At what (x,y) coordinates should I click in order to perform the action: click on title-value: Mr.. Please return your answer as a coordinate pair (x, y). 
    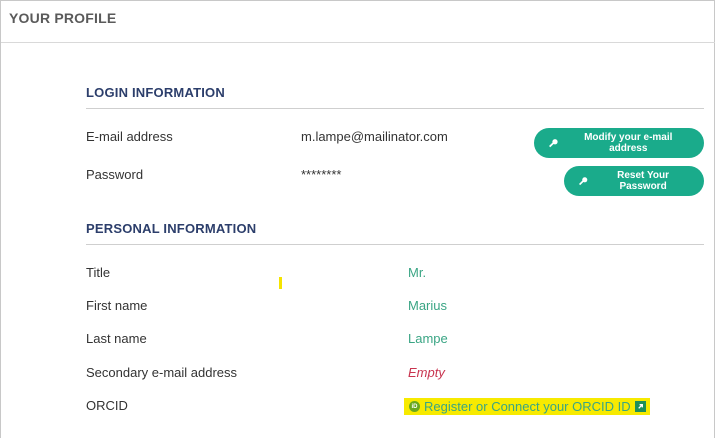
    Looking at the image, I should click on (417, 272).